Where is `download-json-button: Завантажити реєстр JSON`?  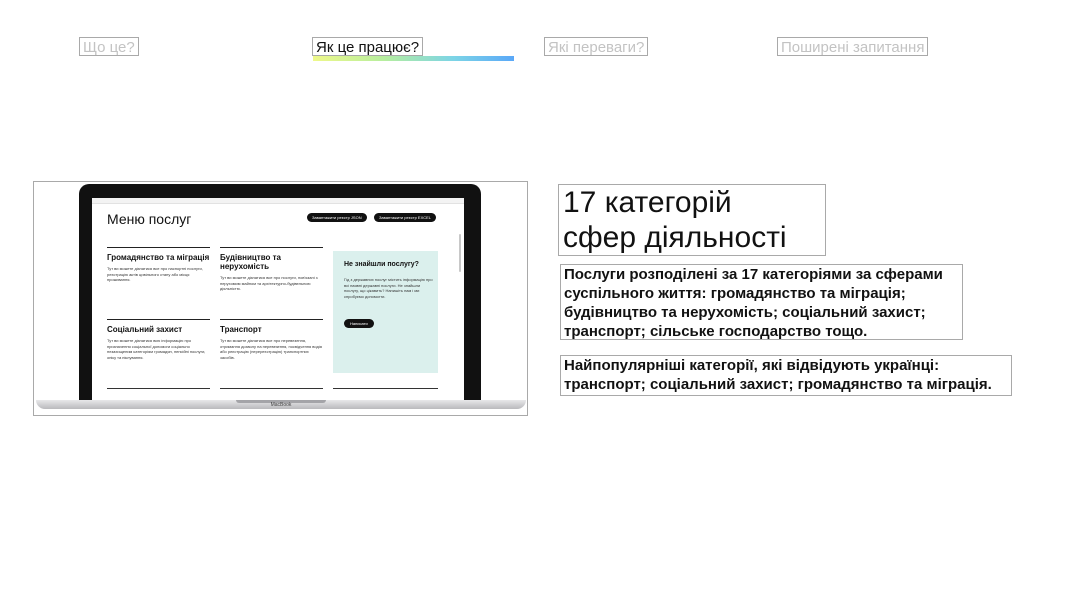 download-json-button: Завантажити реєстр JSON is located at coordinates (337, 217).